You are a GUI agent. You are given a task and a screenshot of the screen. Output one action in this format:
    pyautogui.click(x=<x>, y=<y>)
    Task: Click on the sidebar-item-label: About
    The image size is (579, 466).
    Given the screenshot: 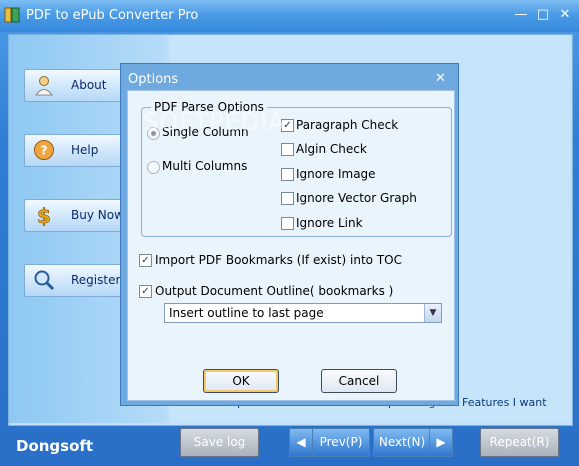 What is the action you would take?
    pyautogui.click(x=89, y=85)
    